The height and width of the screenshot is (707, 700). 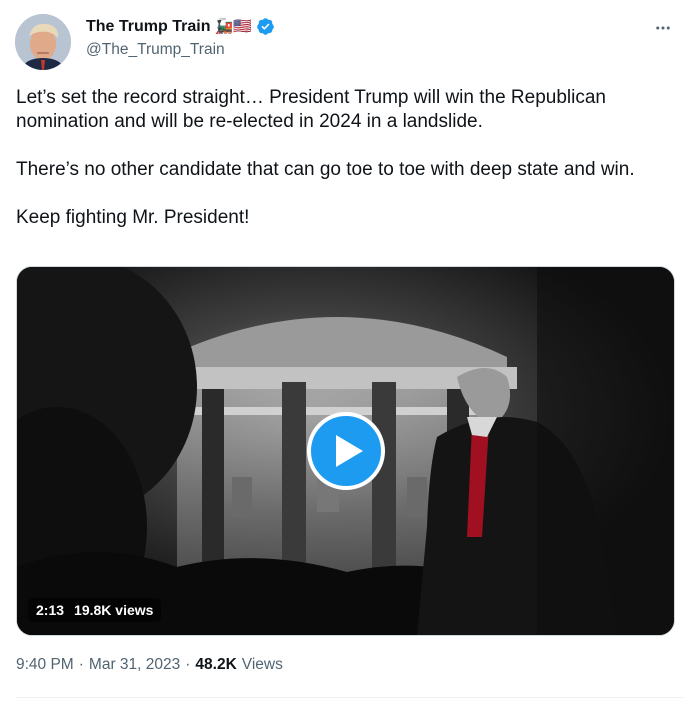 I want to click on video-views: 19.8K views, so click(x=114, y=610).